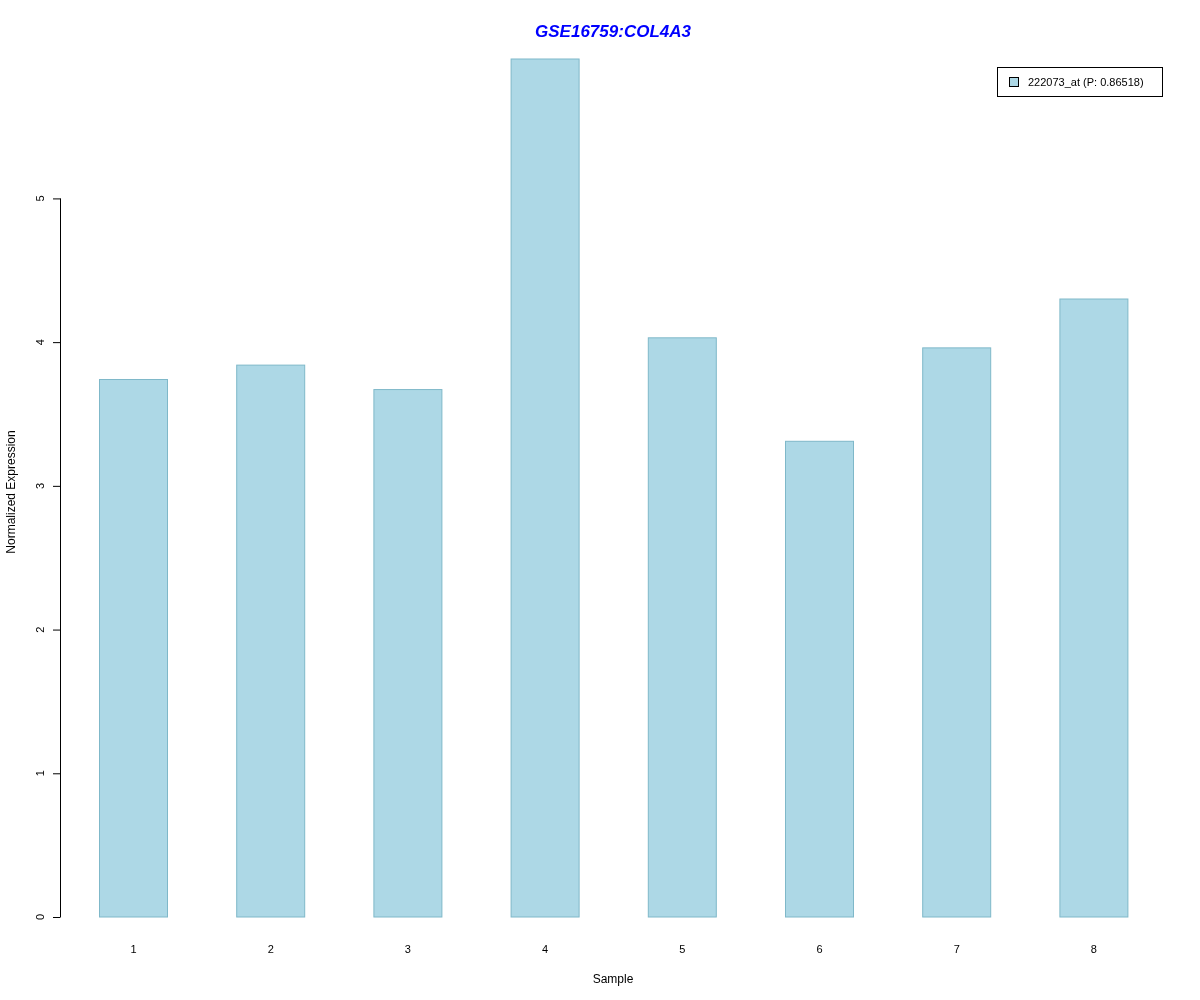 The height and width of the screenshot is (1000, 1200). What do you see at coordinates (270, 949) in the screenshot?
I see `x-tick-label: 2` at bounding box center [270, 949].